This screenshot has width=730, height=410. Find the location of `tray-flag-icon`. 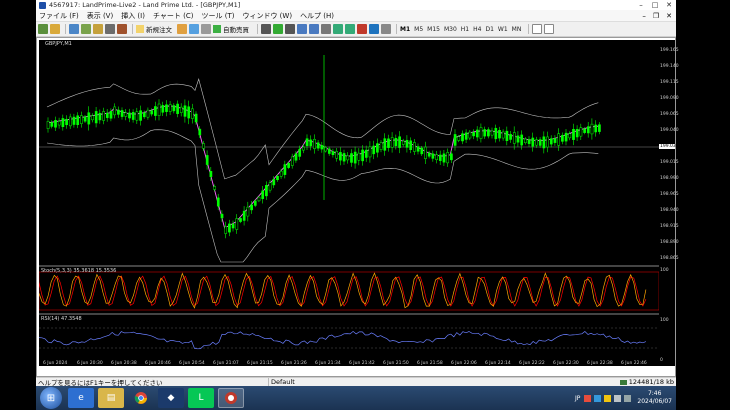

tray-flag-icon is located at coordinates (628, 398).